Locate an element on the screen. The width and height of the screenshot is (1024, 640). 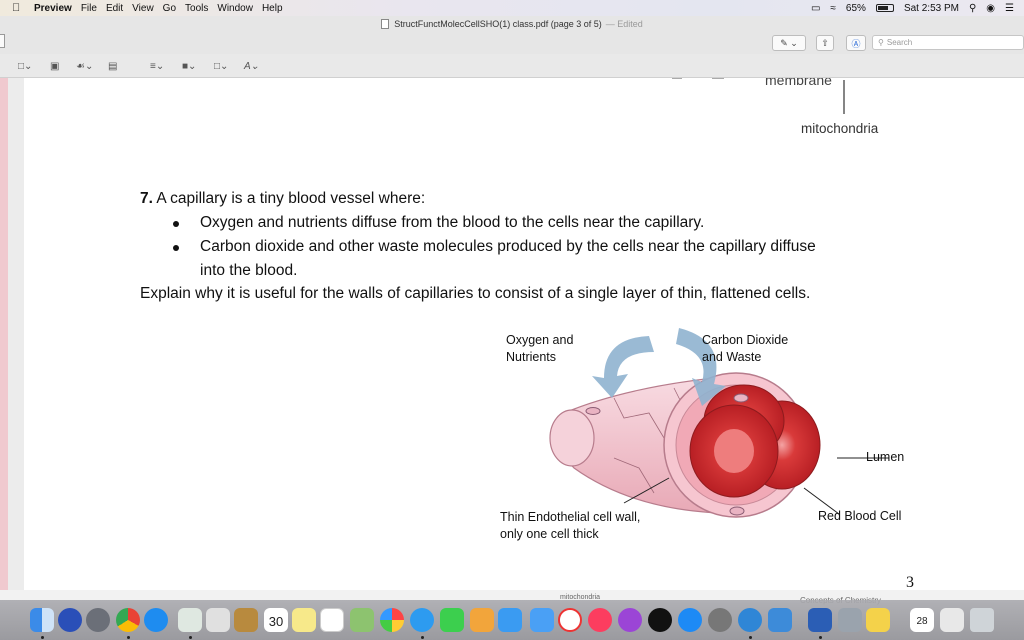
menu-window: Window is located at coordinates (239, 8).